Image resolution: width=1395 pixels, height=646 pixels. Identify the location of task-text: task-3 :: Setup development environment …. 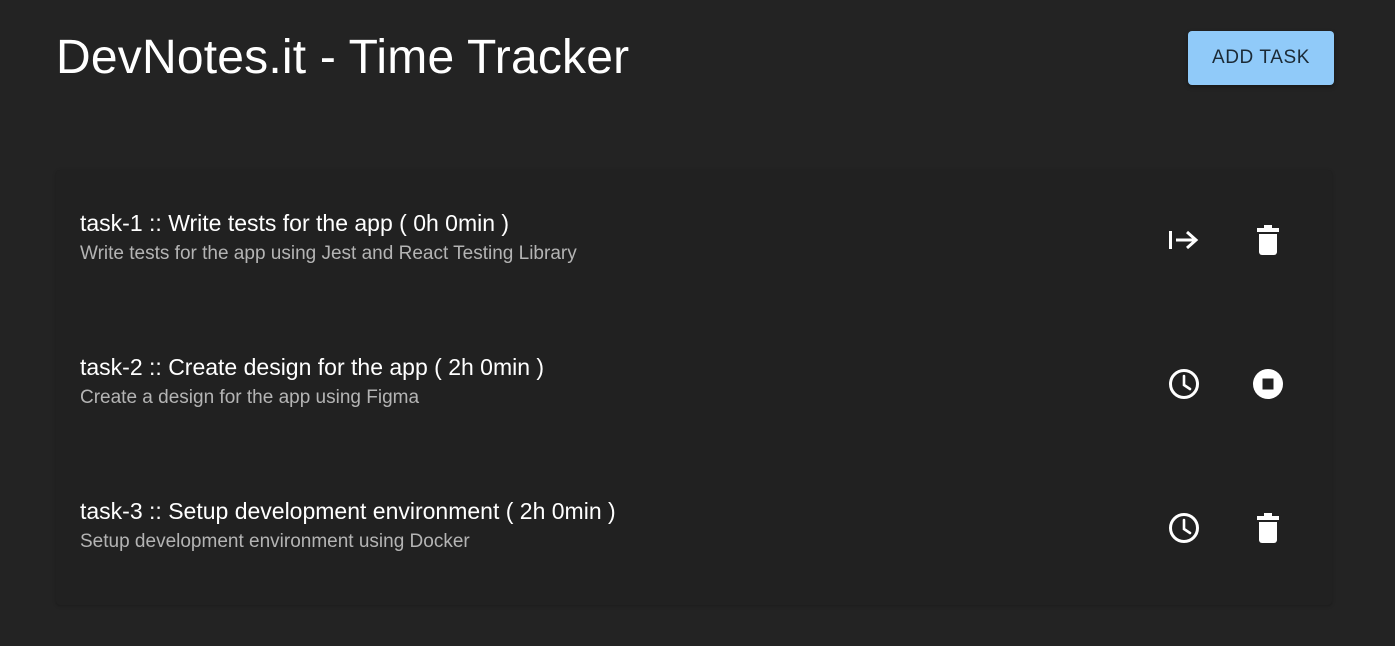
(348, 525).